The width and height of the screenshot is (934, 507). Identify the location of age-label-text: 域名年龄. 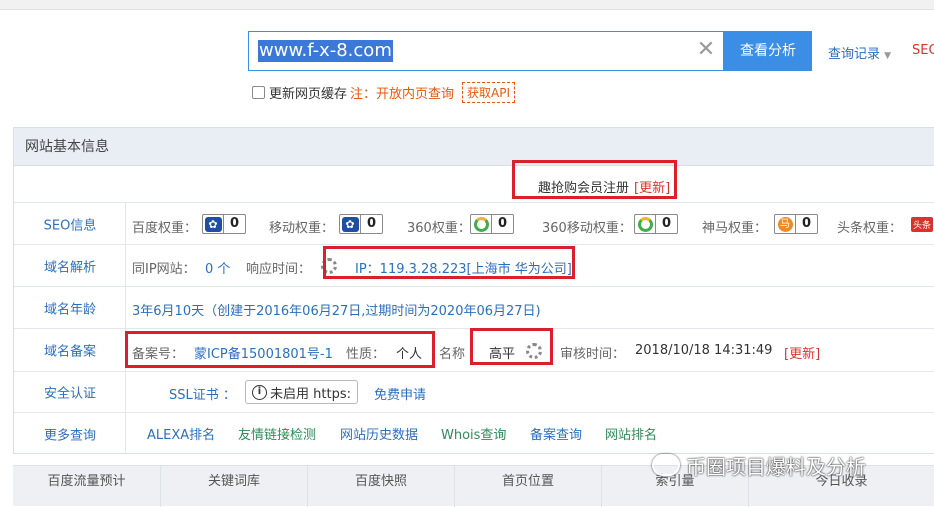
(69, 309).